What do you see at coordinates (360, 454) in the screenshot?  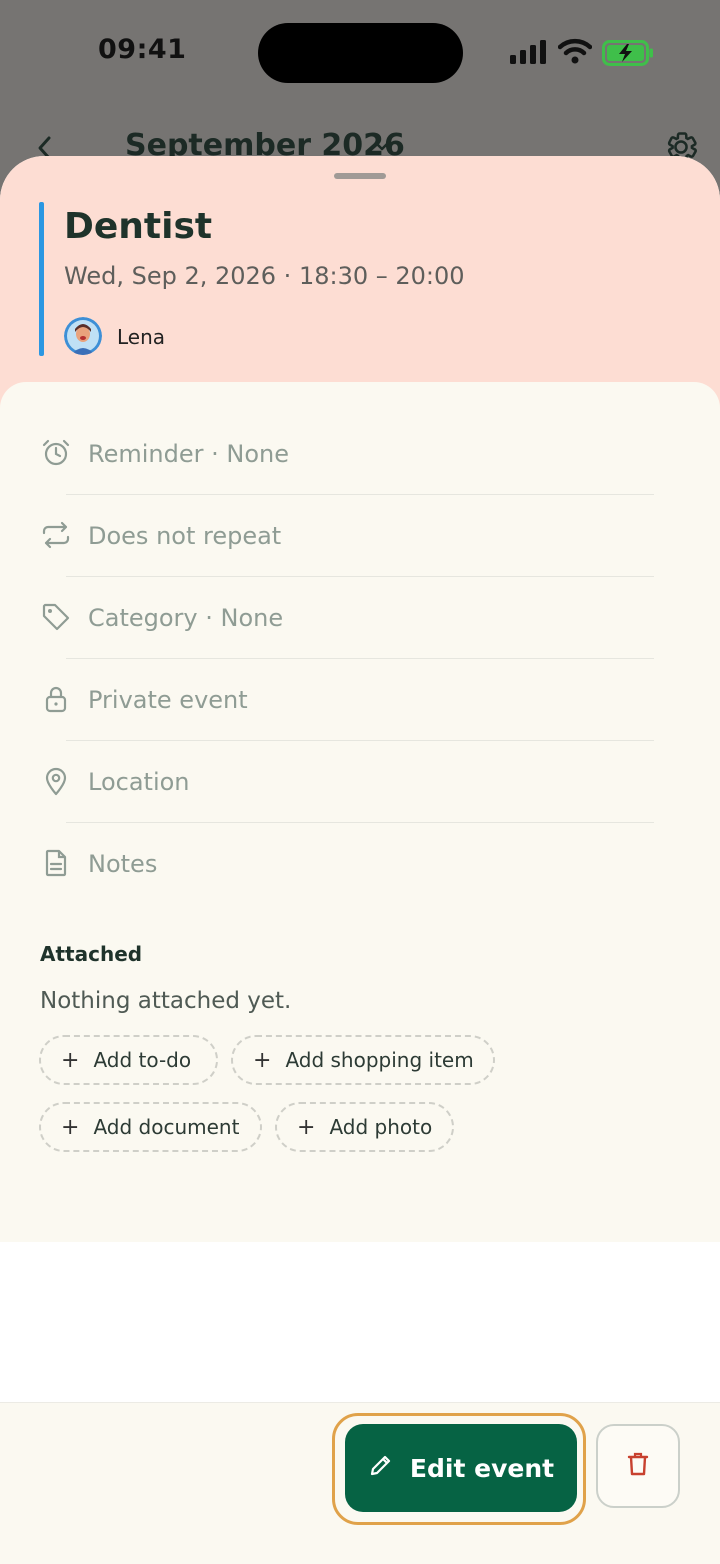 I see `reminder-row: Reminder · None` at bounding box center [360, 454].